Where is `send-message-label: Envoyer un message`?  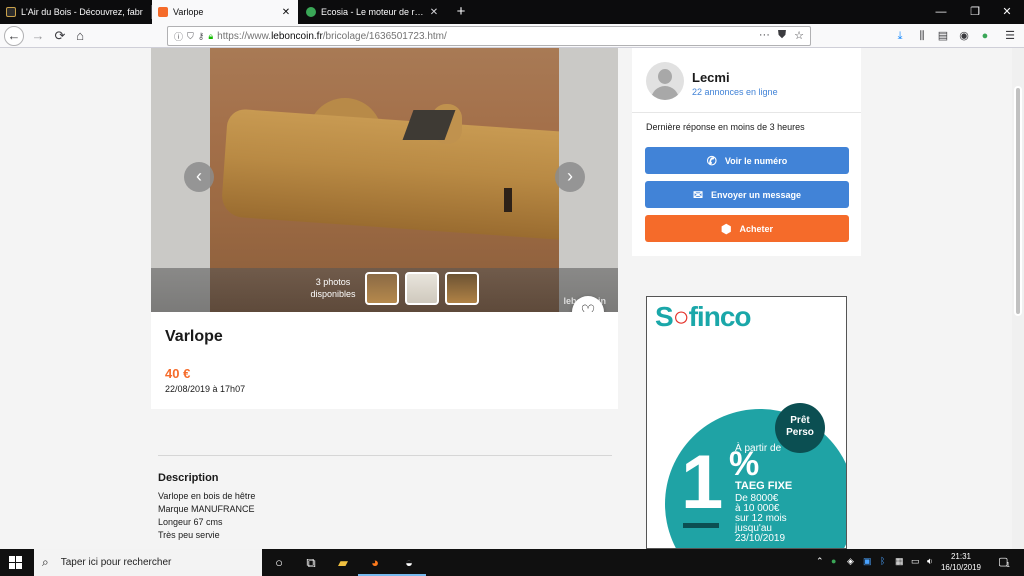 send-message-label: Envoyer un message is located at coordinates (756, 194).